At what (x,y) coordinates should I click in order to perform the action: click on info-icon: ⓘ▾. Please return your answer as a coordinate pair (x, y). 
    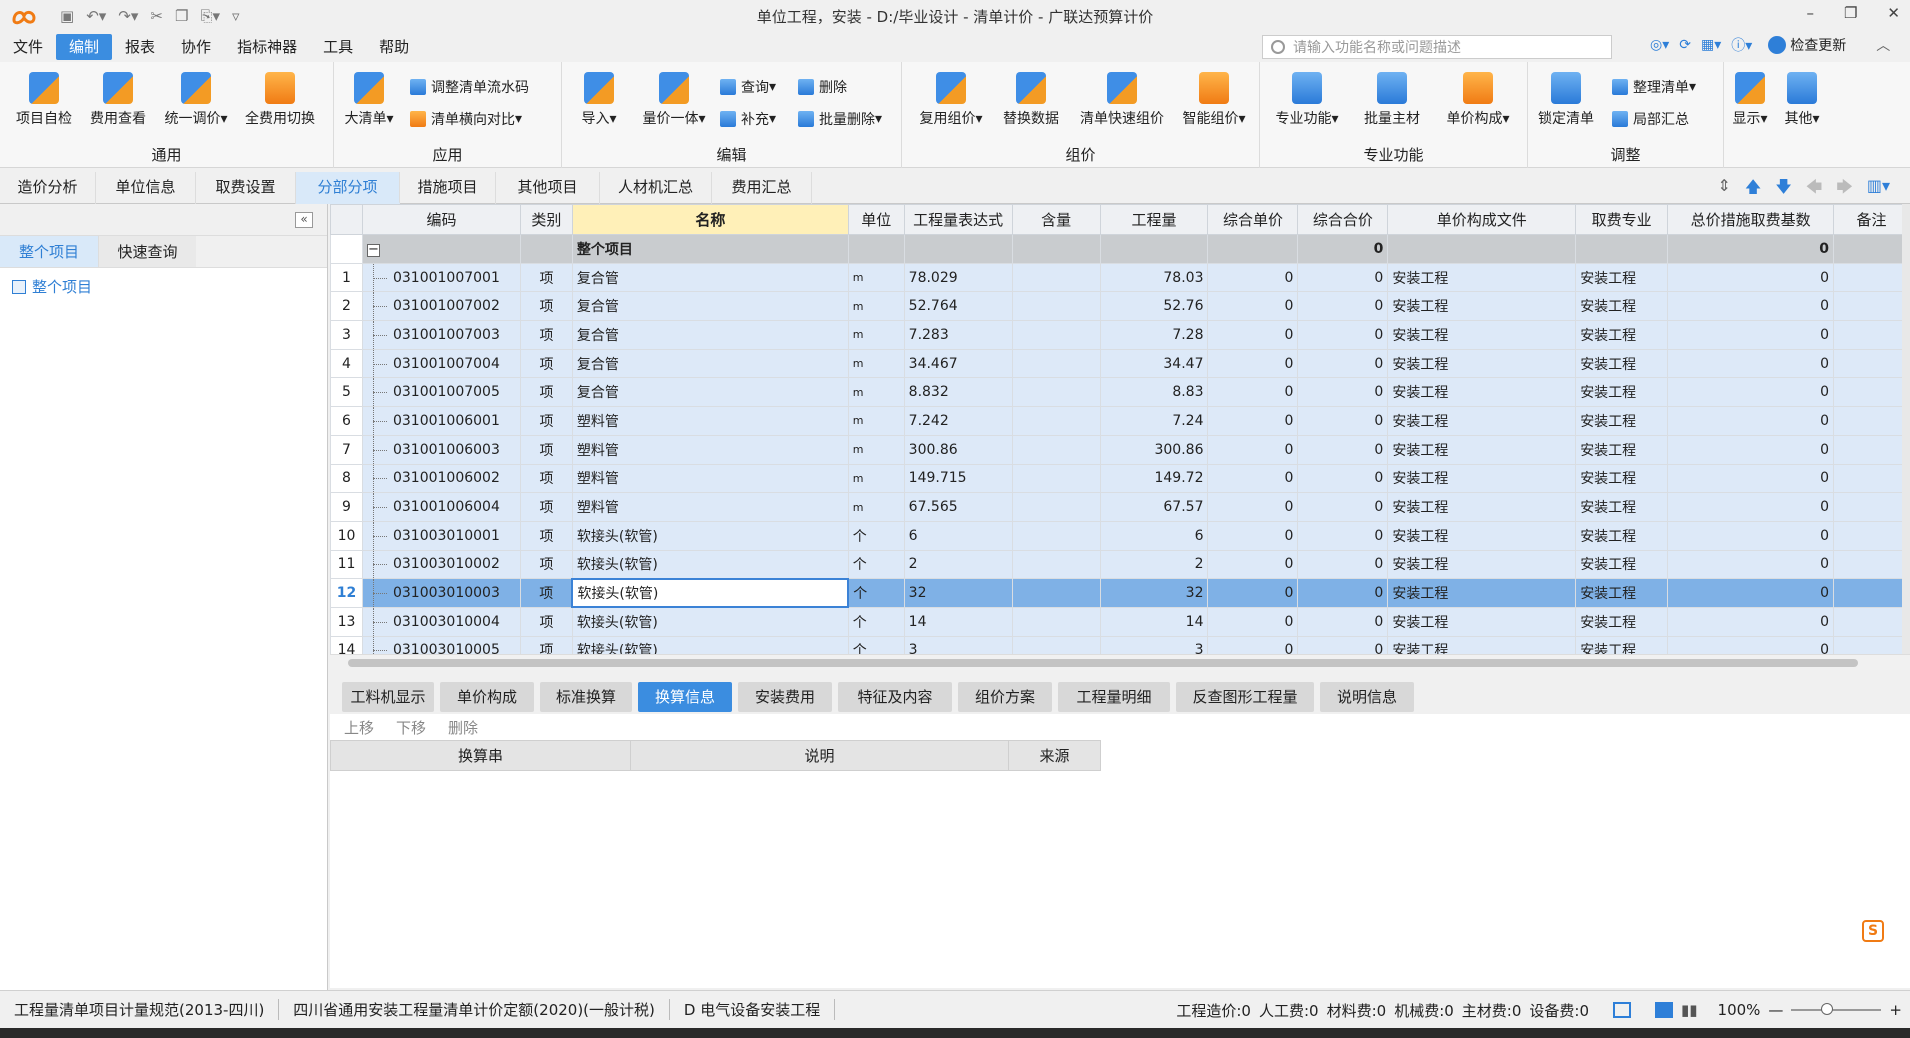
    Looking at the image, I should click on (1741, 45).